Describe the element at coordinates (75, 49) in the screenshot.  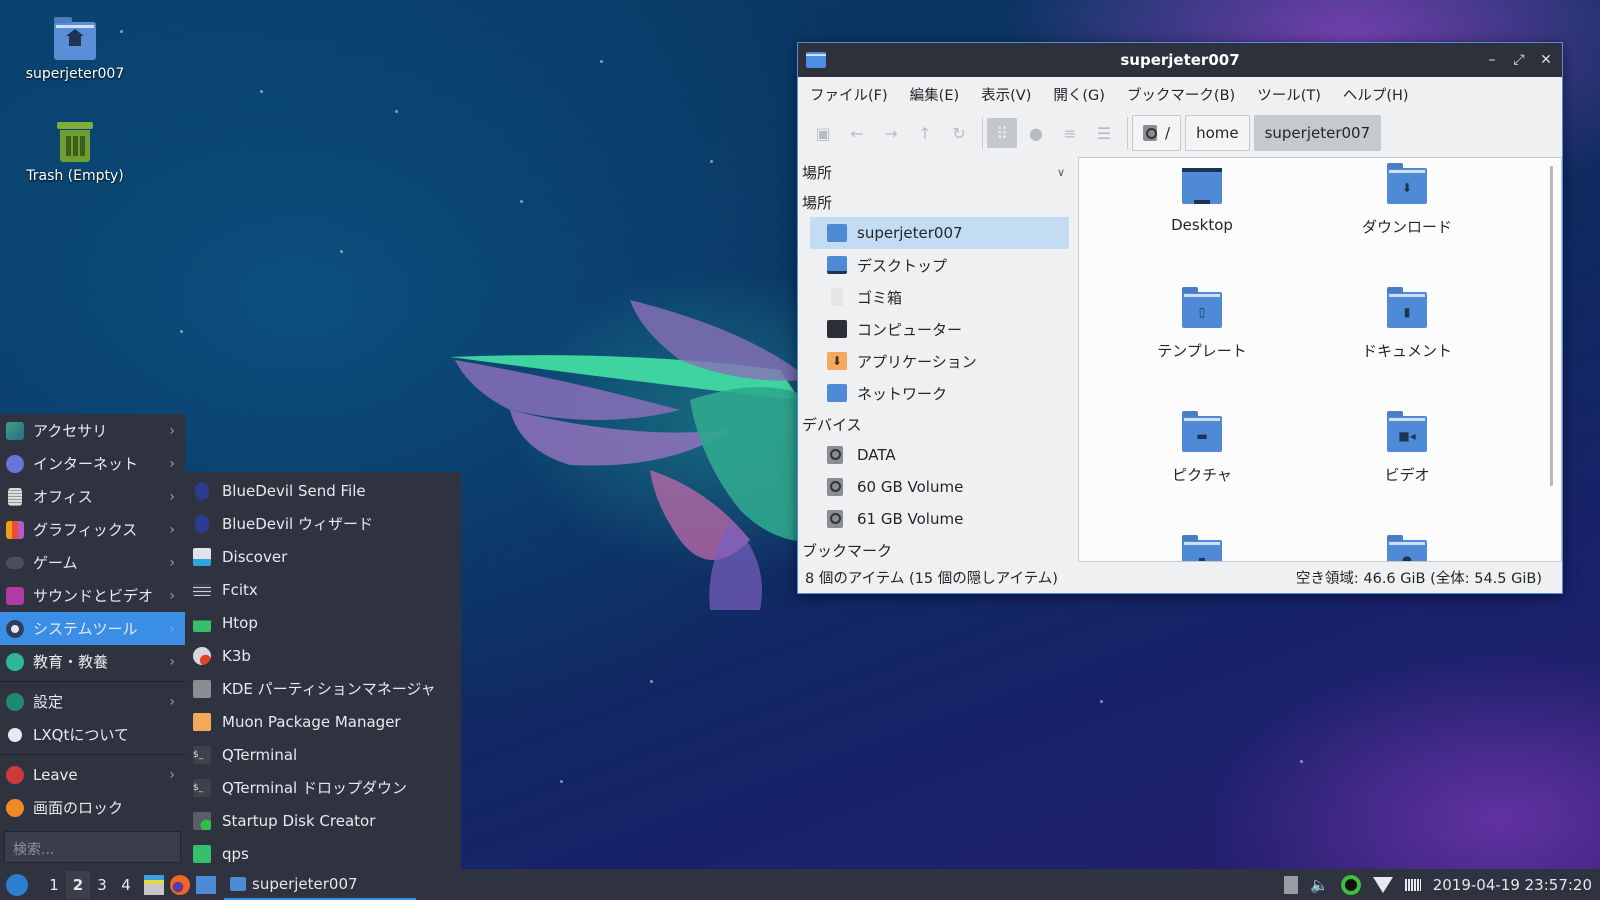
I see `desktop-icon-home: superjeter007` at that location.